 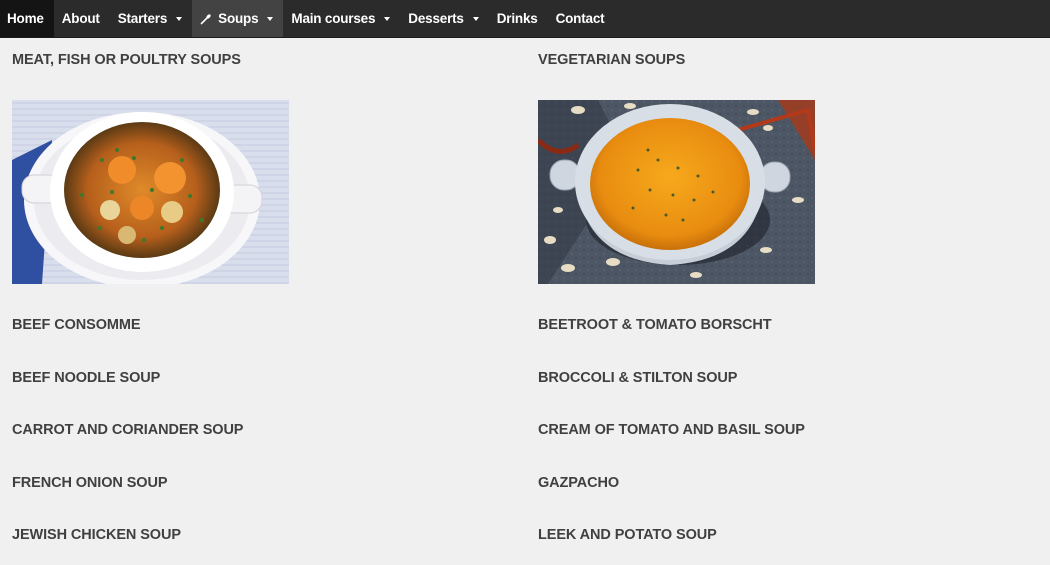 What do you see at coordinates (76, 325) in the screenshot?
I see `soup-item-beef-consomme: BEEF CONSOMME` at bounding box center [76, 325].